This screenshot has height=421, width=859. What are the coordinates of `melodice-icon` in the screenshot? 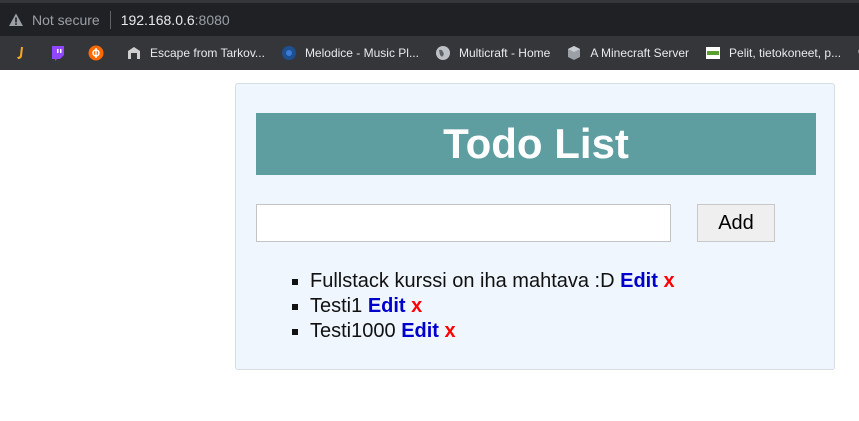 It's located at (288, 53).